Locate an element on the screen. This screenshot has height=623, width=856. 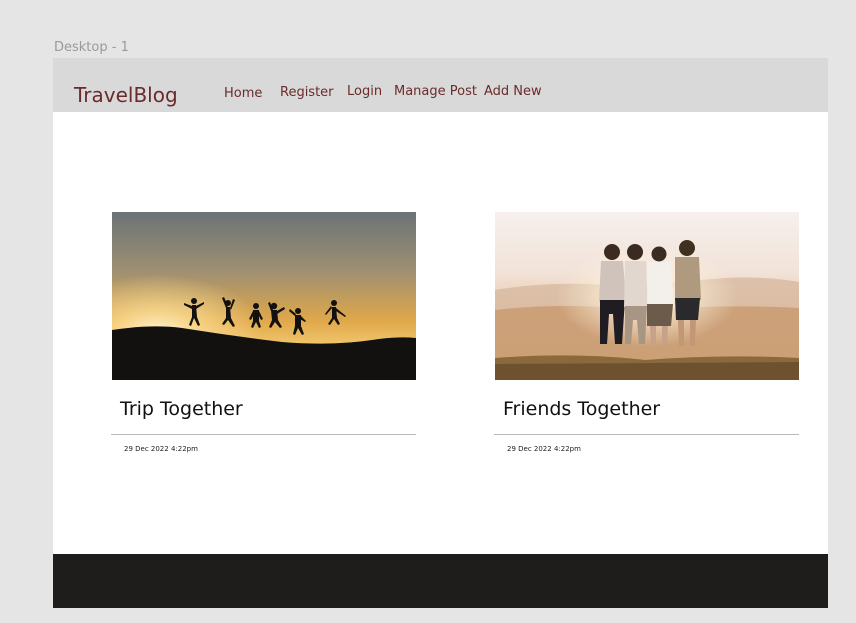
post-title: Trip Together is located at coordinates (181, 409).